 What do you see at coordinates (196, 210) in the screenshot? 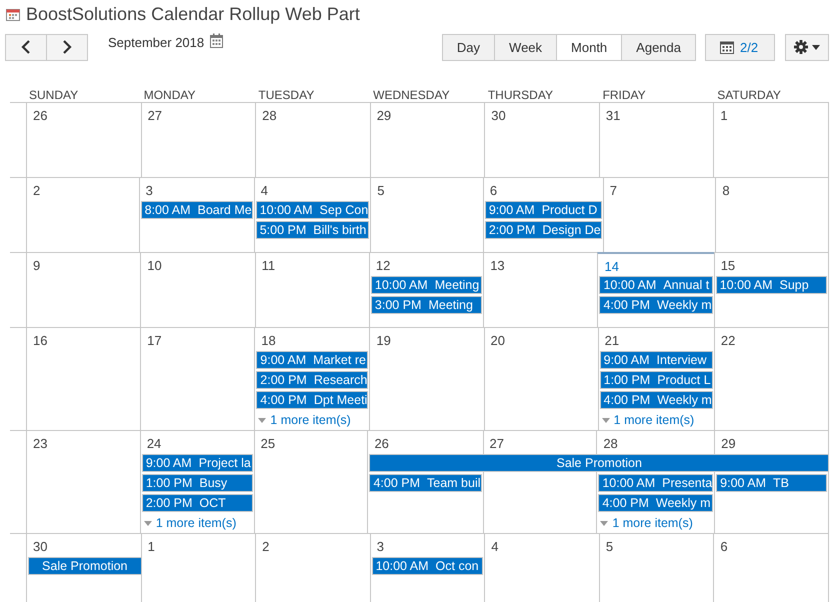
I see `event-bar: 8:00 AM Board Me` at bounding box center [196, 210].